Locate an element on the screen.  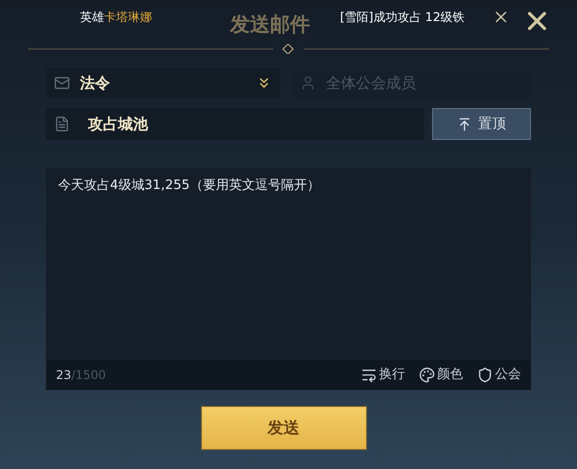
recipient-input: 全体公会成员 is located at coordinates (421, 83).